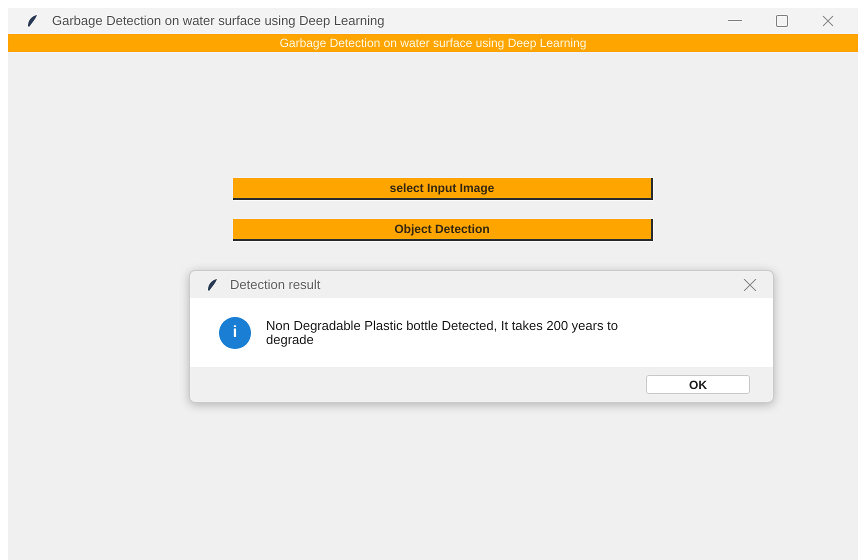 The width and height of the screenshot is (861, 560). What do you see at coordinates (443, 230) in the screenshot?
I see `action-button: Object Detection` at bounding box center [443, 230].